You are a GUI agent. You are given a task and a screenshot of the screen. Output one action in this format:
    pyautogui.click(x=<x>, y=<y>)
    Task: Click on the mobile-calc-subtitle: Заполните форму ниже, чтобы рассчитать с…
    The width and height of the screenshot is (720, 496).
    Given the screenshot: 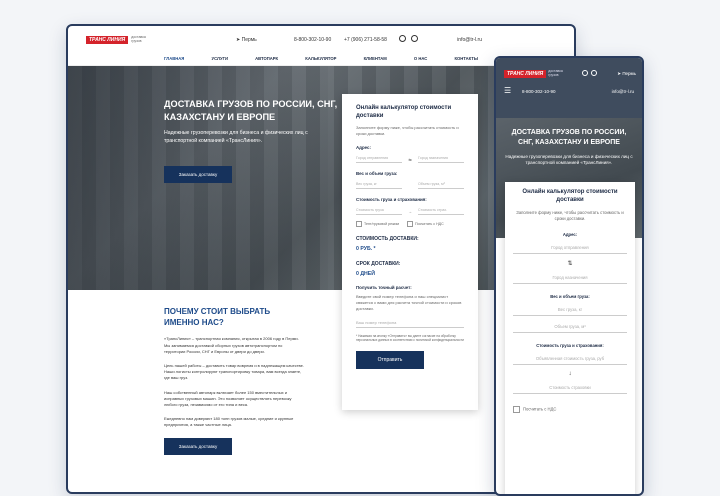 What is the action you would take?
    pyautogui.click(x=570, y=215)
    